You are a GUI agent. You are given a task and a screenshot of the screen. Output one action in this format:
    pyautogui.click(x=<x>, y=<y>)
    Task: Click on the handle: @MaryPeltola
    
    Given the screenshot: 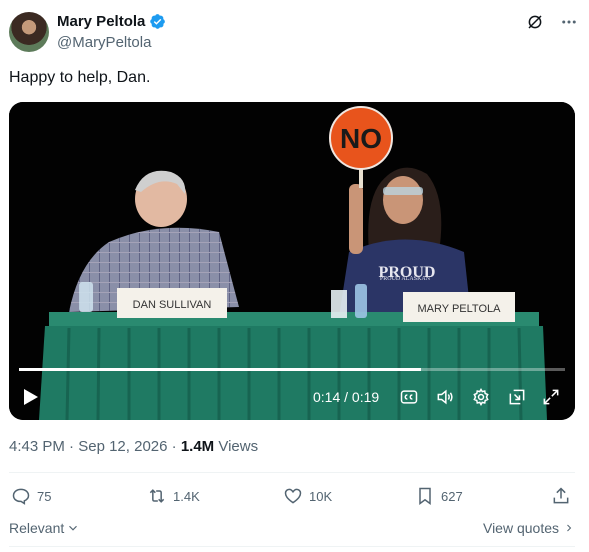 What is the action you would take?
    pyautogui.click(x=104, y=42)
    